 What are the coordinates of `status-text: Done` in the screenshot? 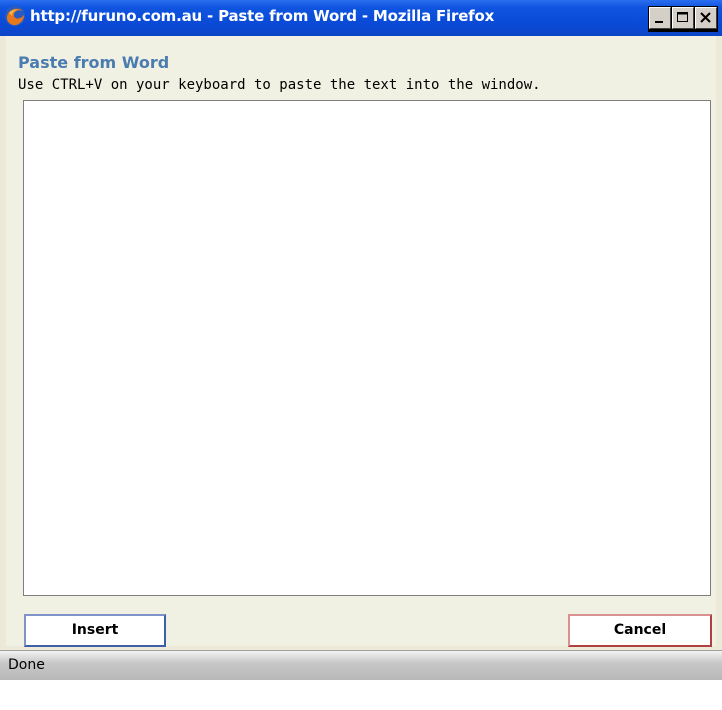 It's located at (26, 665).